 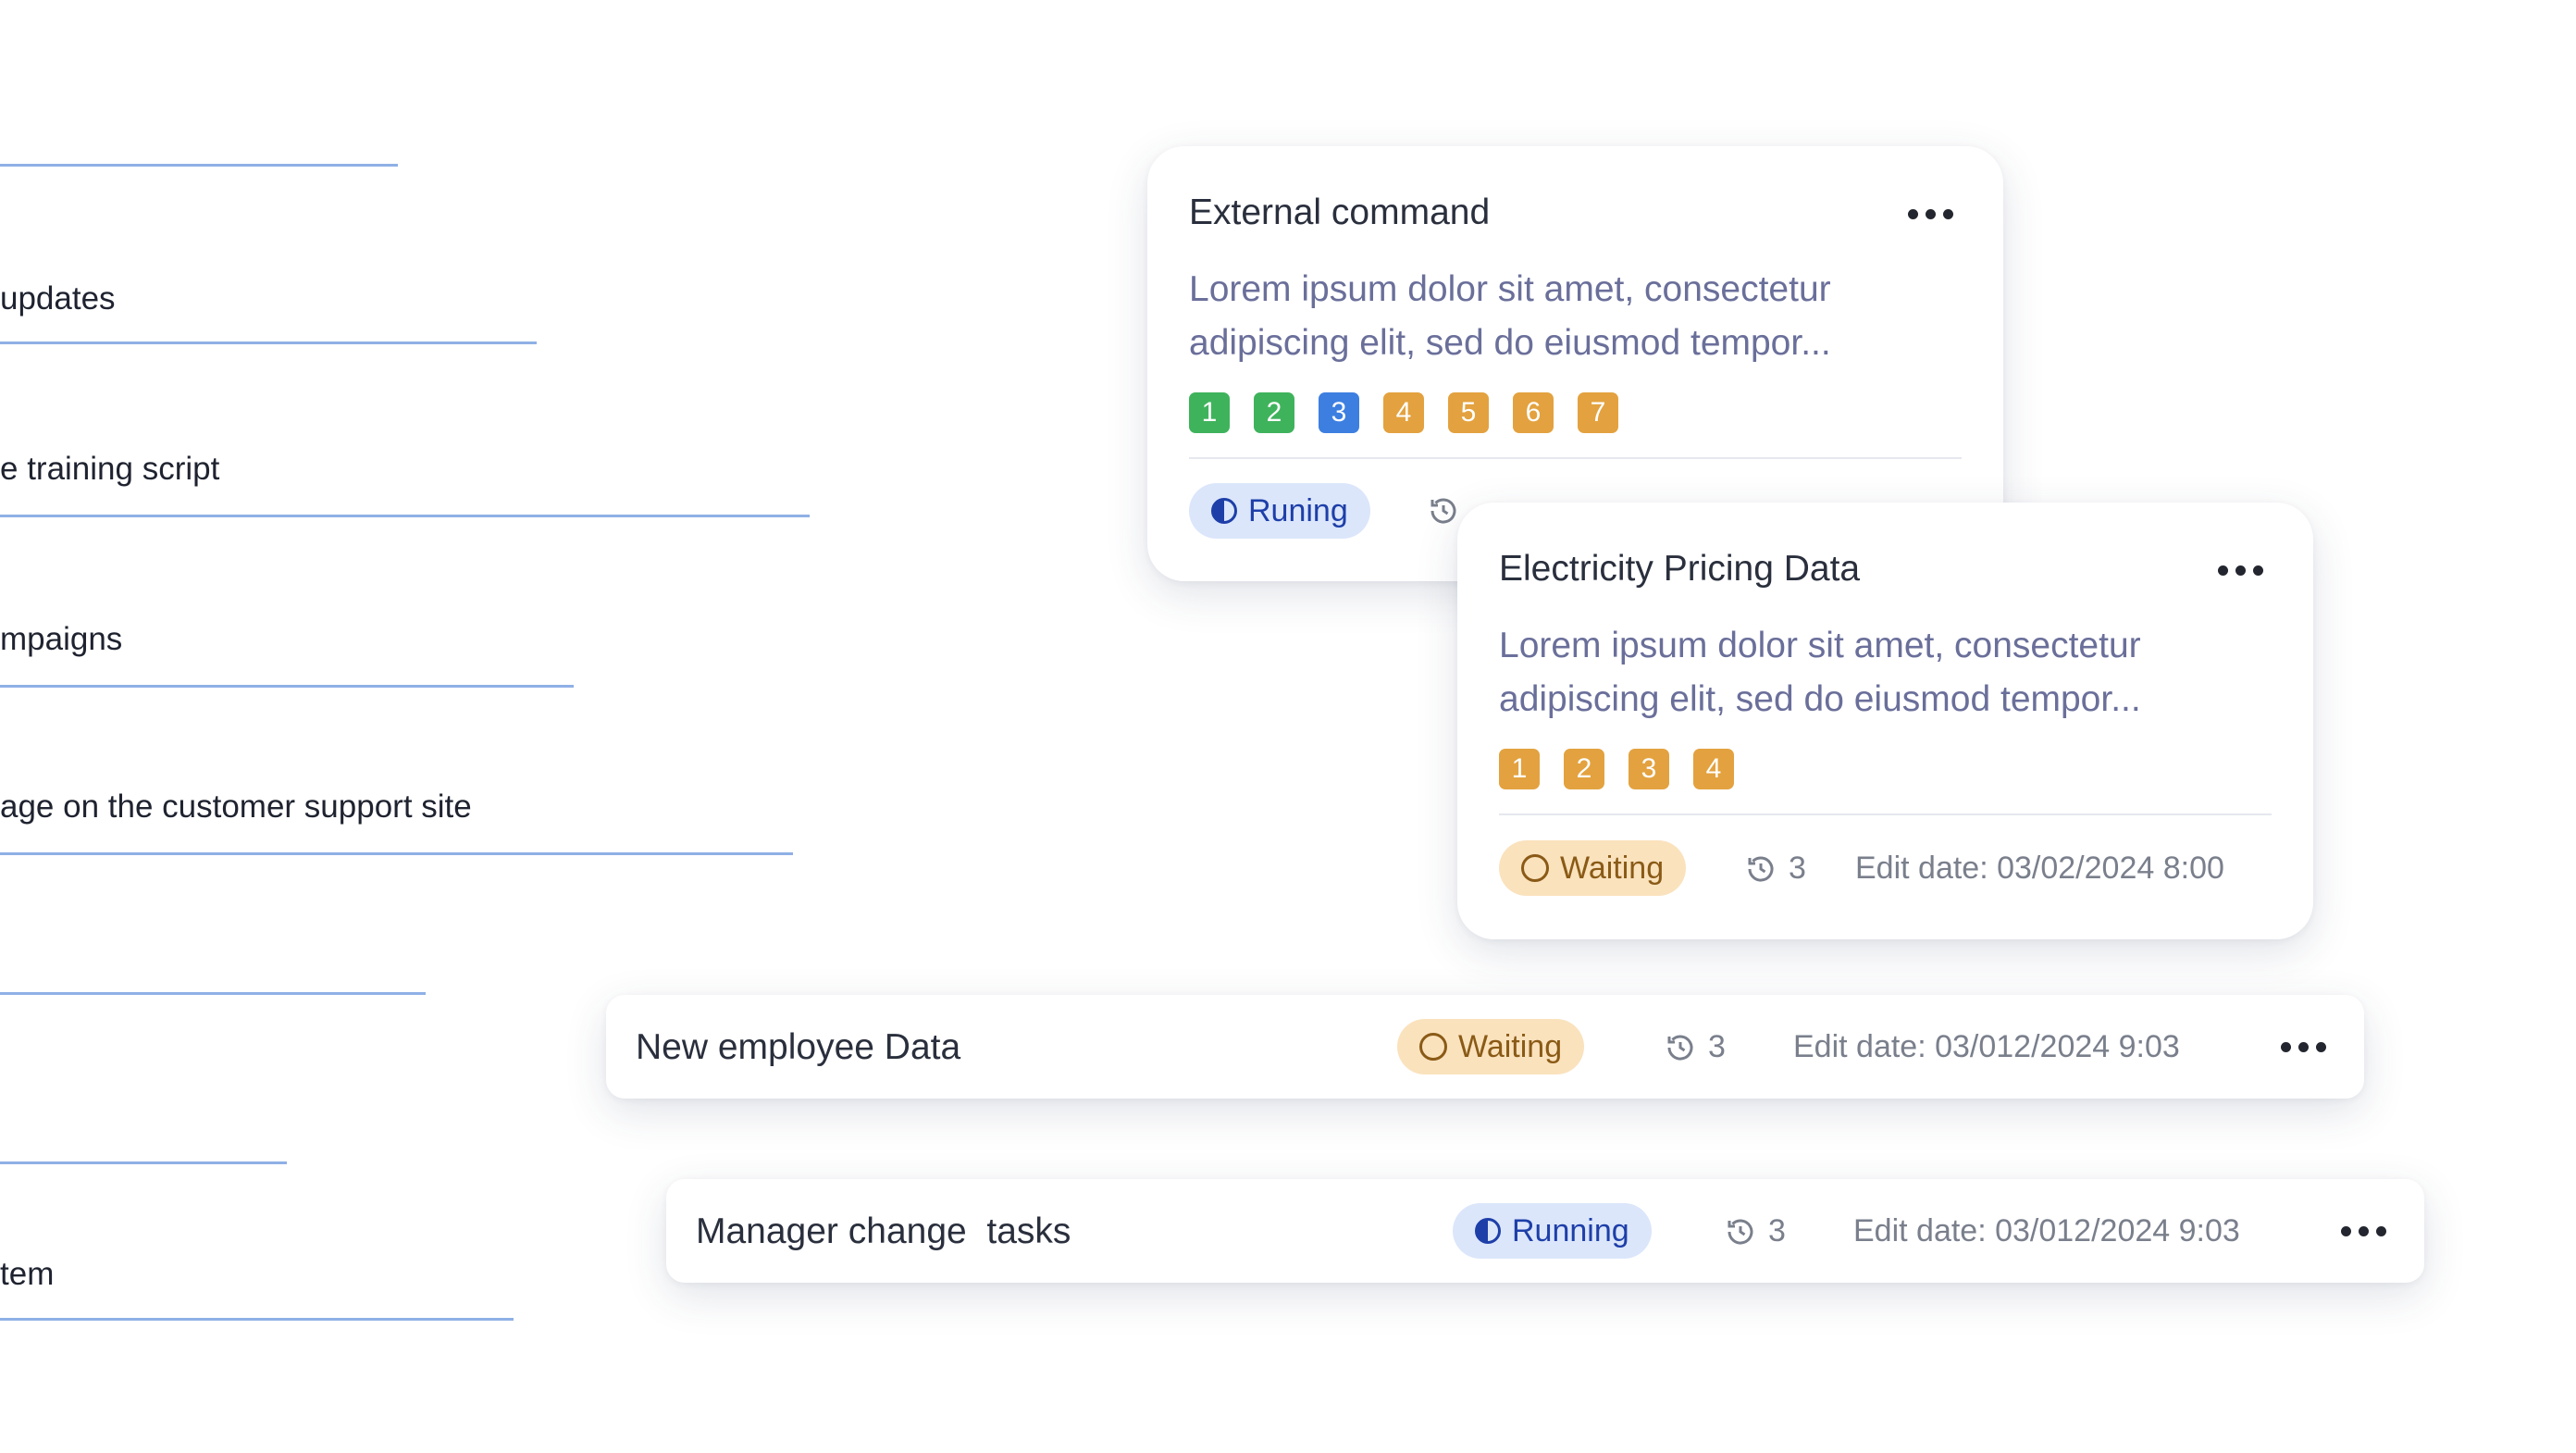 I want to click on card-title: Electricity Pricing Data, so click(x=1680, y=569).